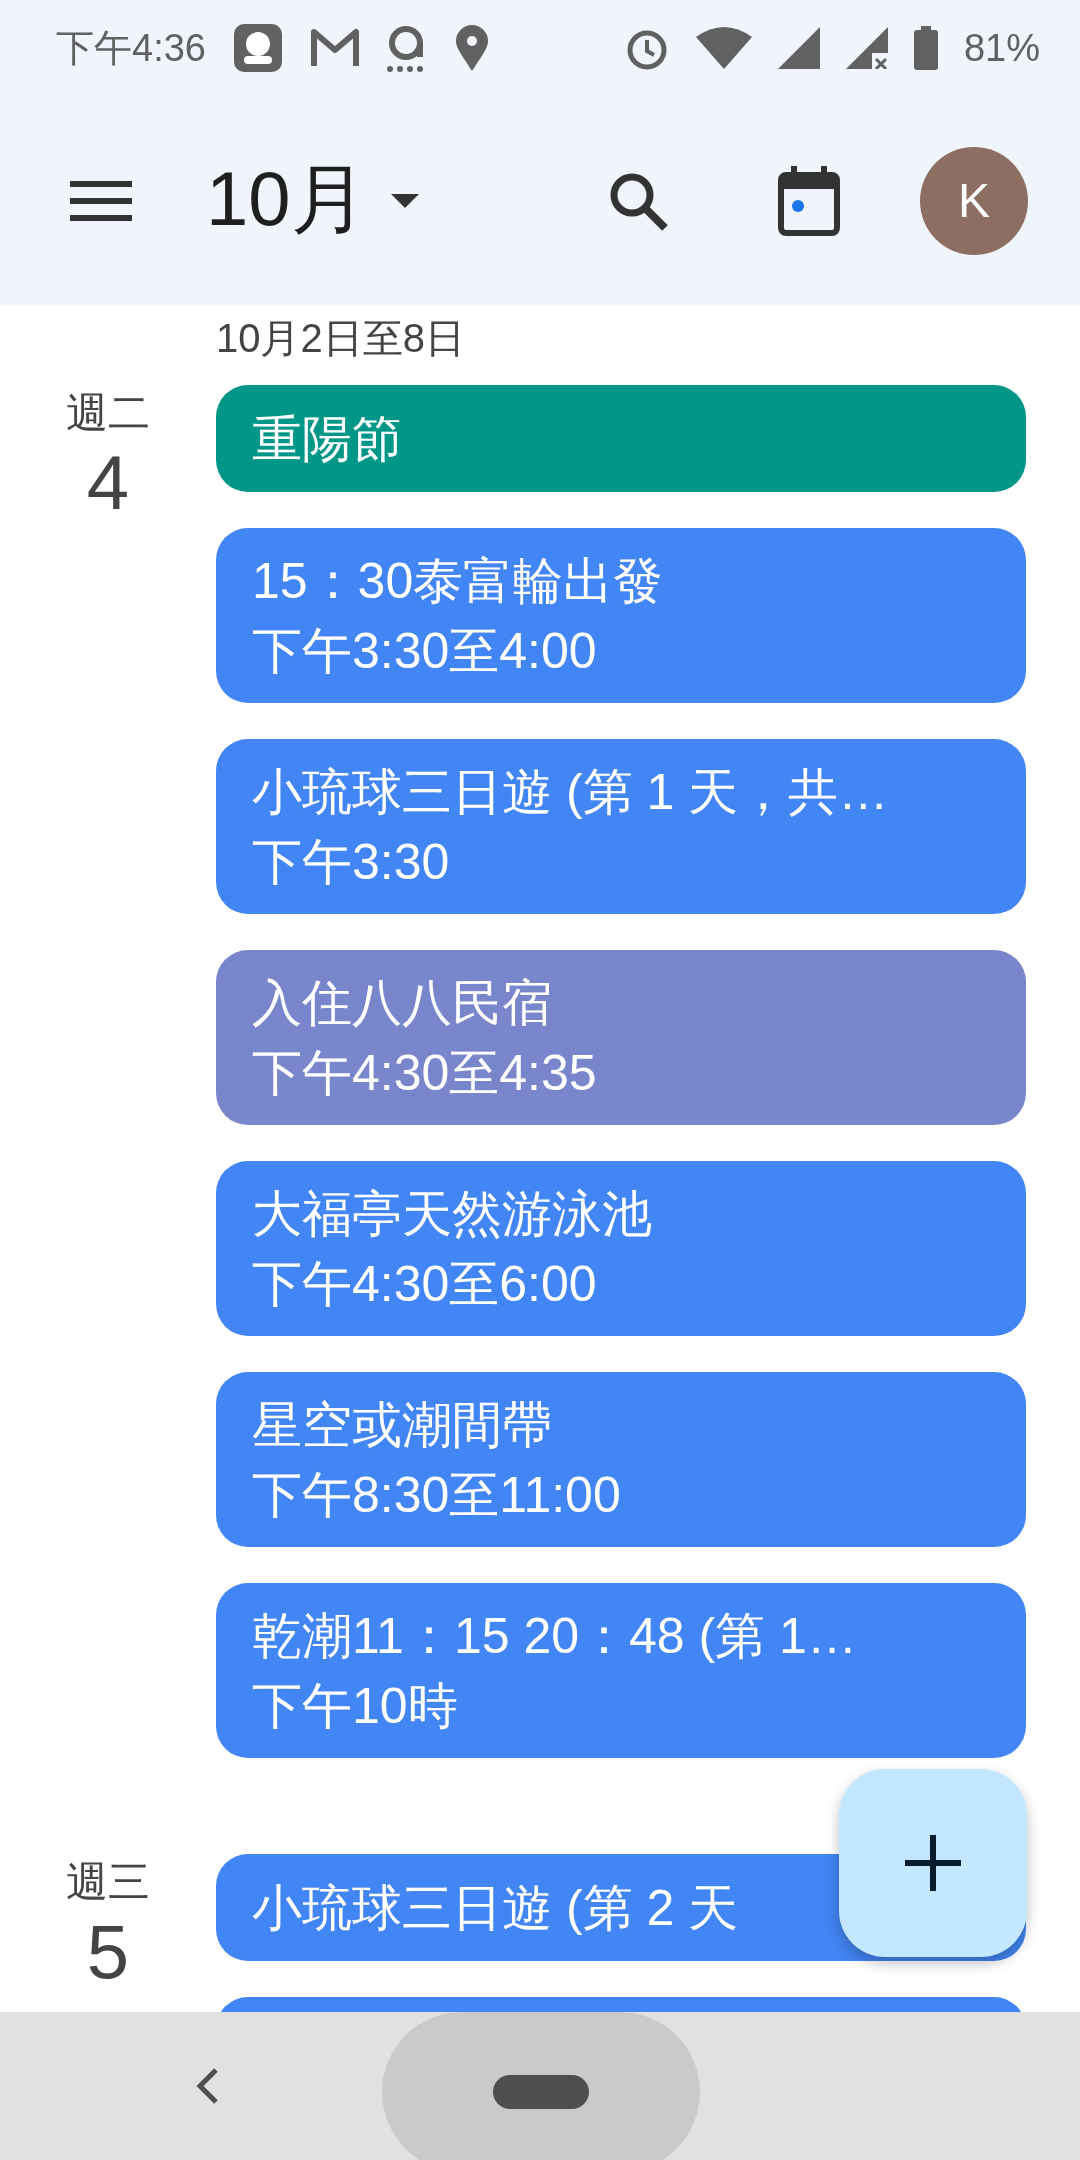 The width and height of the screenshot is (1080, 2160). I want to click on event-title: 15：30泰富輪出發, so click(458, 581).